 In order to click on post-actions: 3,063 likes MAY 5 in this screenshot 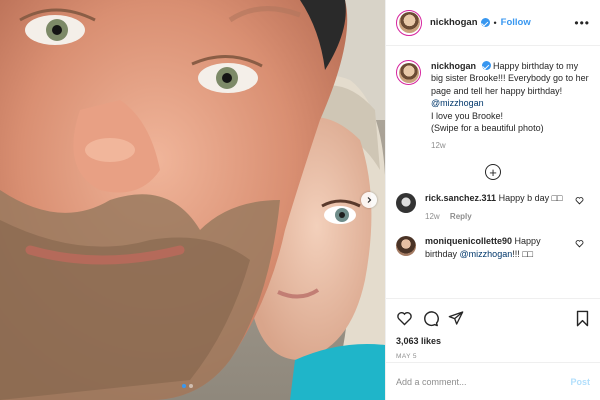, I will do `click(493, 329)`.